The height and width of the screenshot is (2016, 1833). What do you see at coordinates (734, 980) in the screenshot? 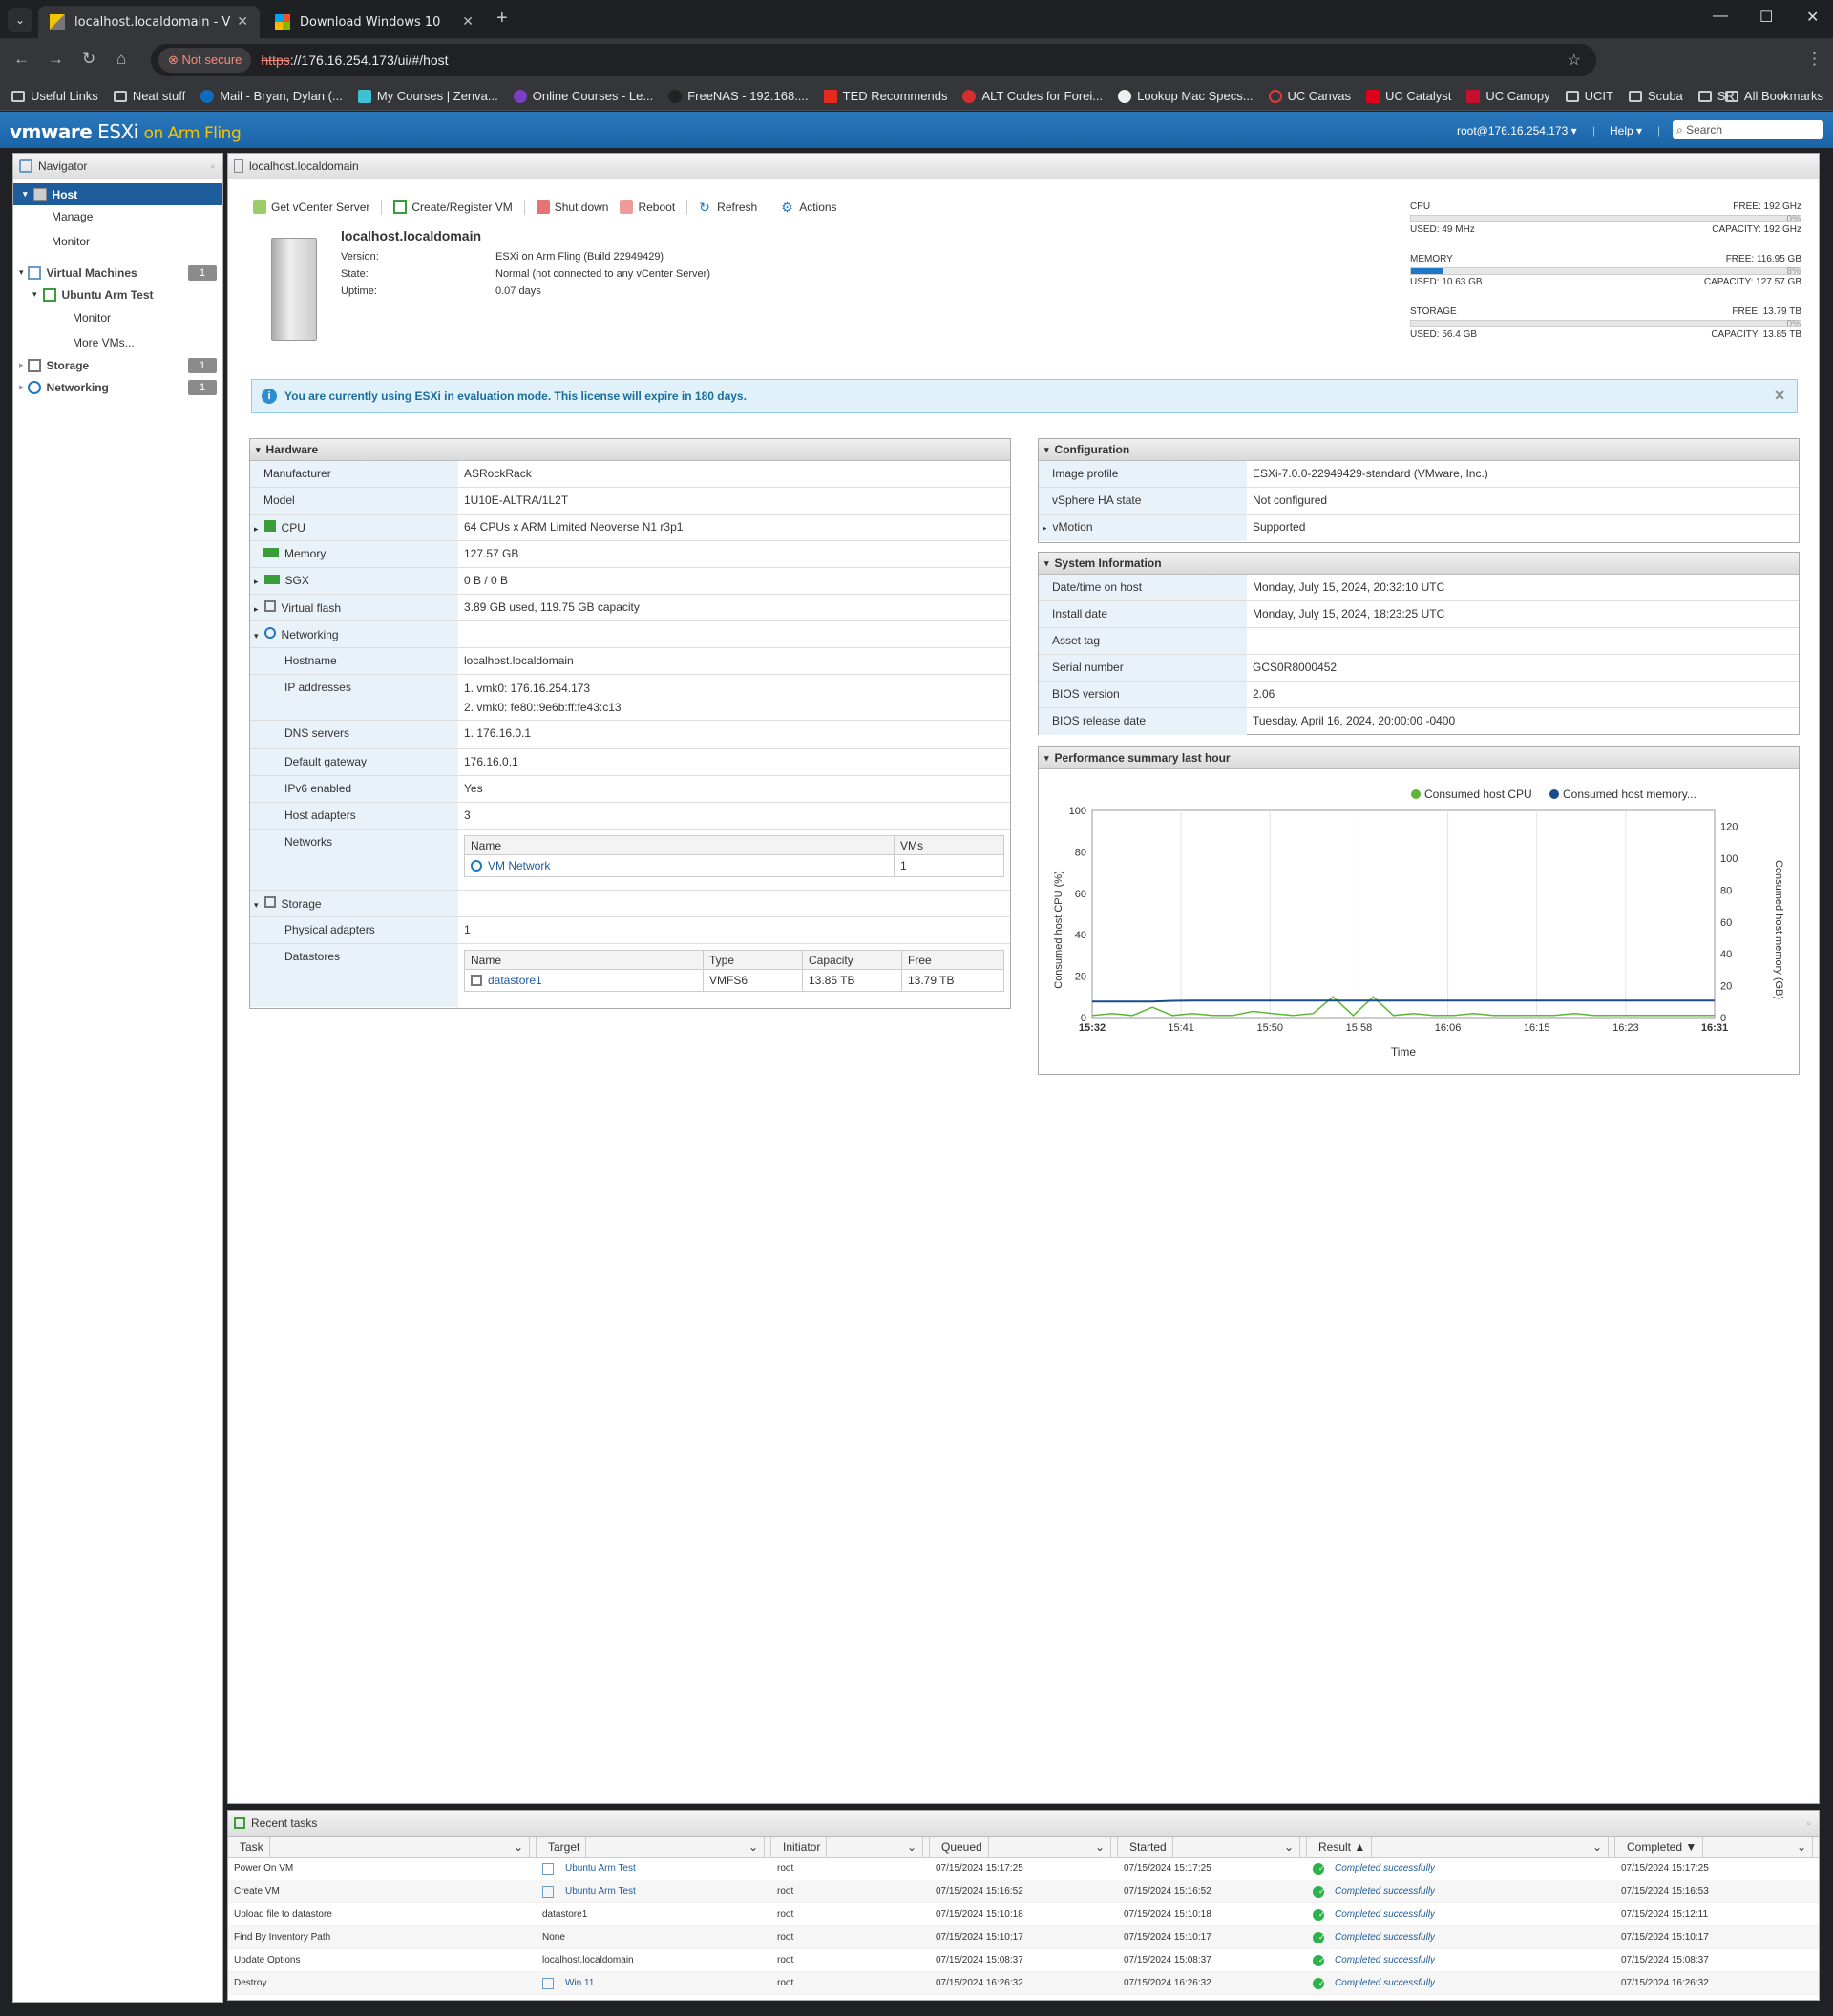
I see `table-row: datastore1 VMFS6 13.85 TB 13.79 TB` at bounding box center [734, 980].